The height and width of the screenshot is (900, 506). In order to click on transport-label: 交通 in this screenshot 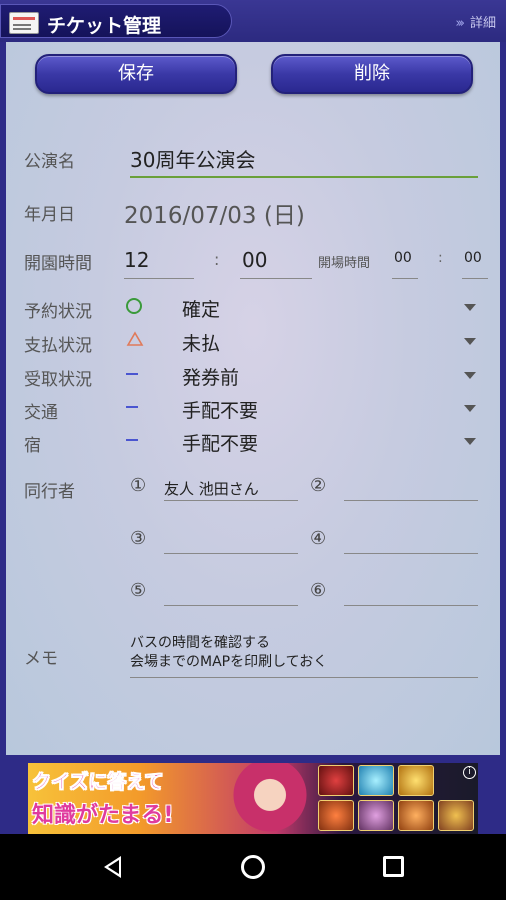, I will do `click(41, 413)`.